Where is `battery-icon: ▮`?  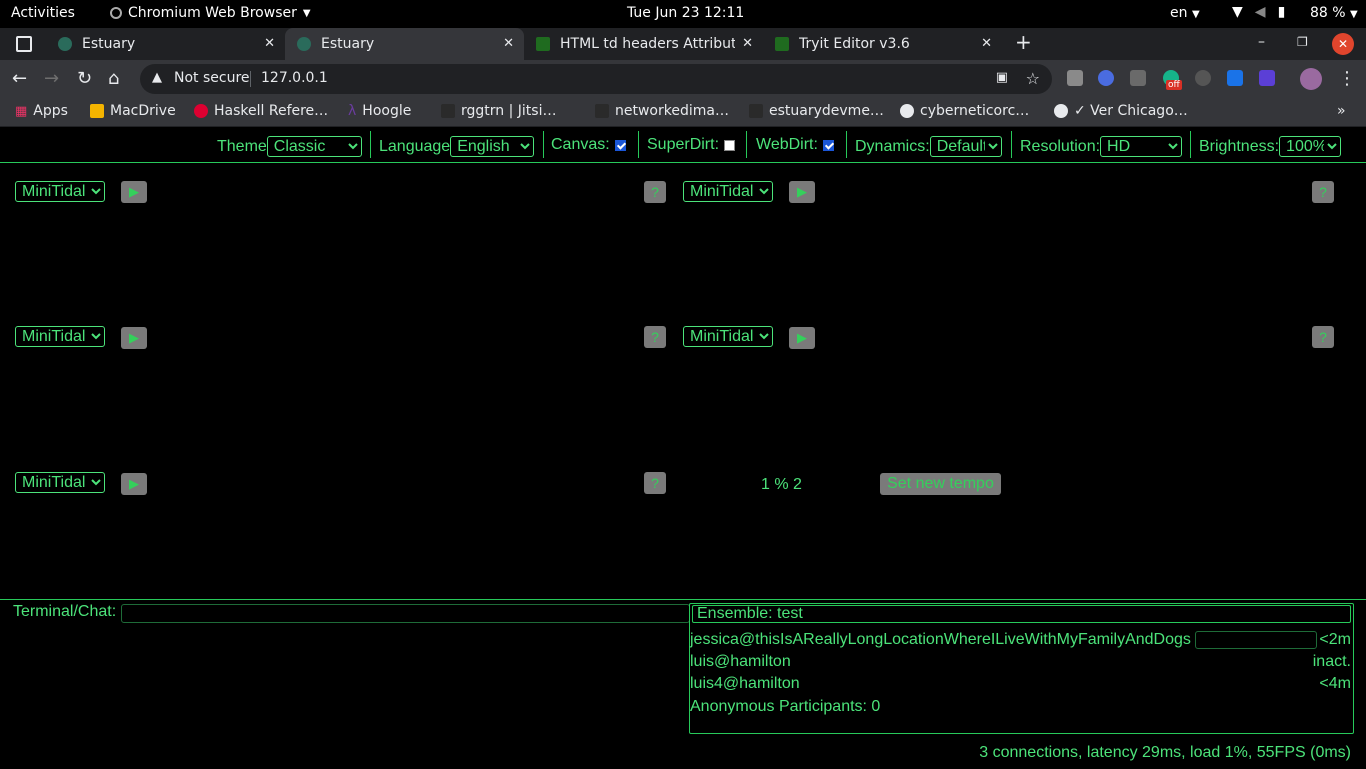
battery-icon: ▮ is located at coordinates (1281, 12).